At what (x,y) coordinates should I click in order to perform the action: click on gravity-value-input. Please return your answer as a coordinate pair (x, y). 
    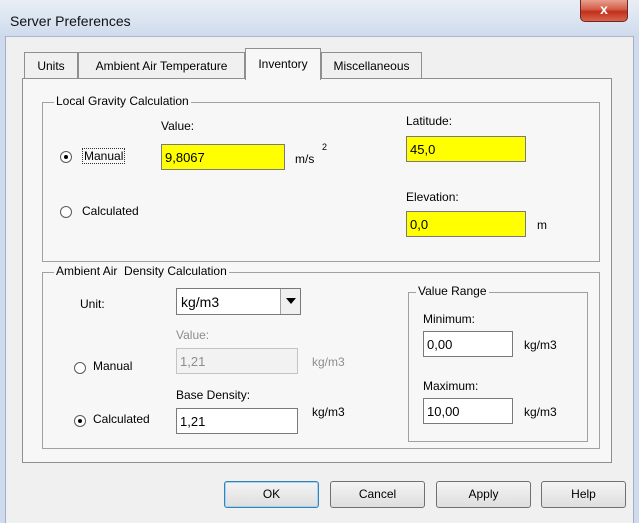
    Looking at the image, I should click on (223, 157).